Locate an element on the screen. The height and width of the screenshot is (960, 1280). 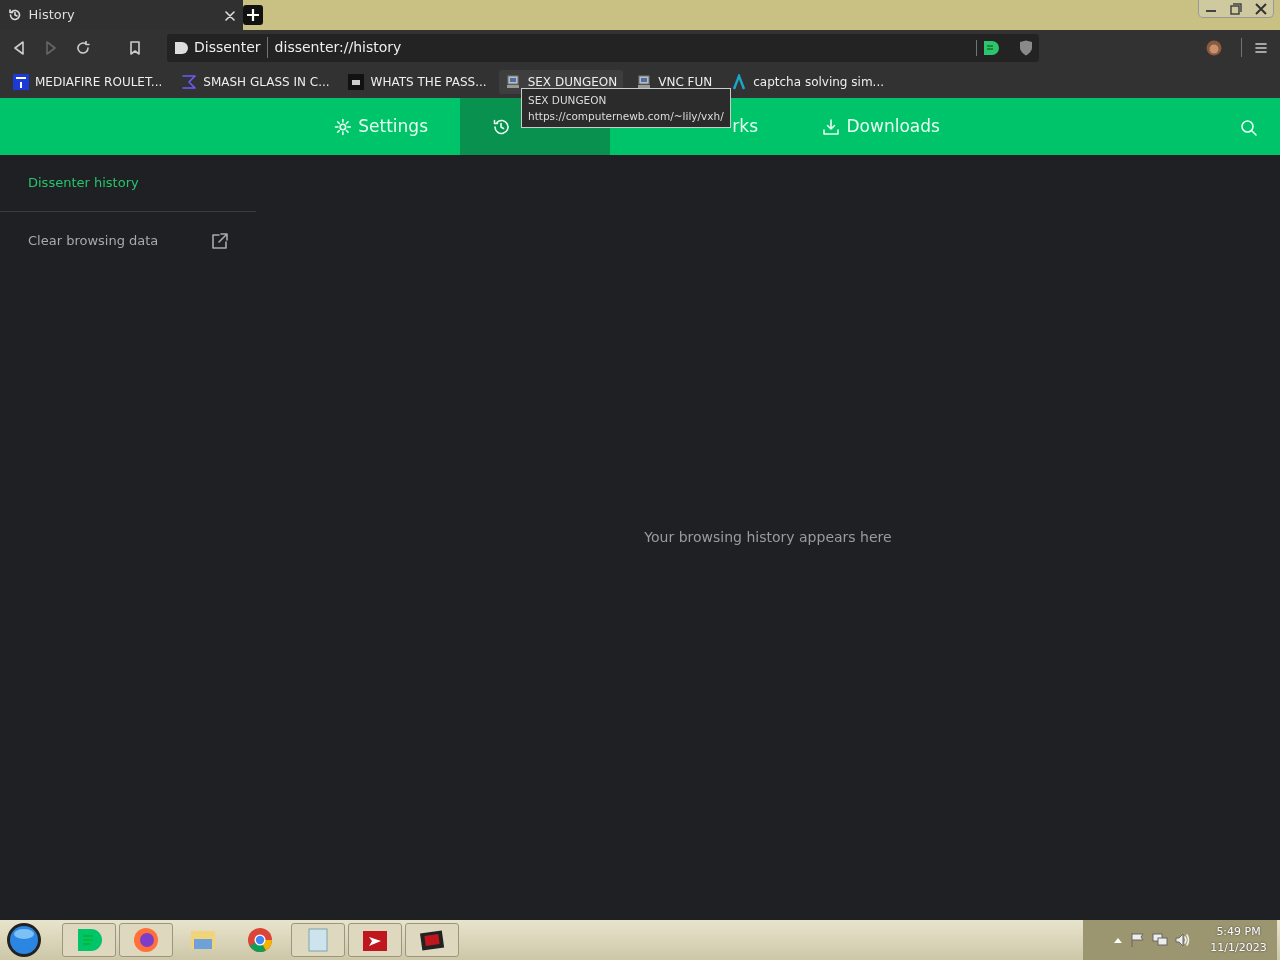
tooltip-url: https://computernewb.com/~lily/vxh/ is located at coordinates (626, 116).